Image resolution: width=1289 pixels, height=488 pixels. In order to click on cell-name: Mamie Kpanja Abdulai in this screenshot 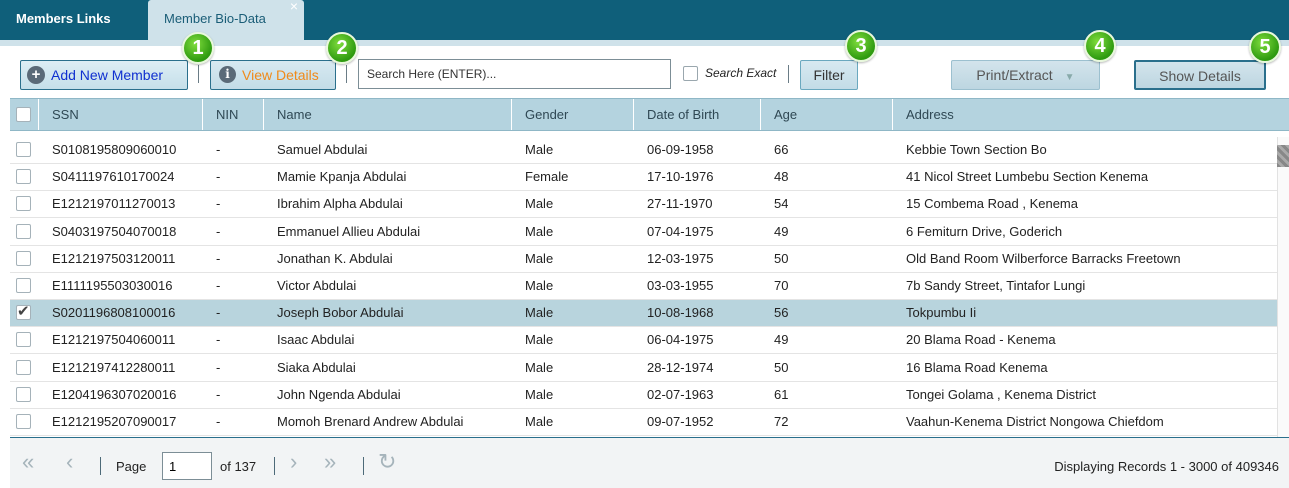, I will do `click(342, 177)`.